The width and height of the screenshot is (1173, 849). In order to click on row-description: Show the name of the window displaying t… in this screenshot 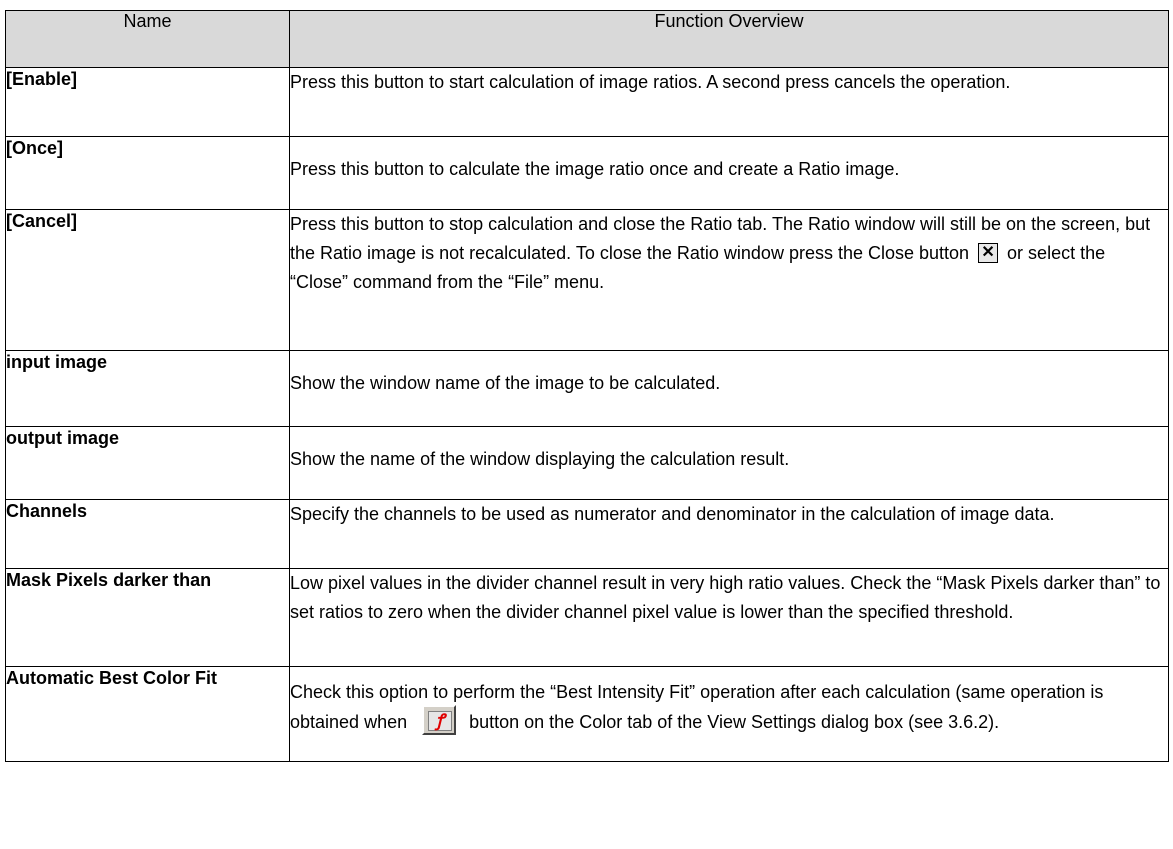, I will do `click(729, 463)`.